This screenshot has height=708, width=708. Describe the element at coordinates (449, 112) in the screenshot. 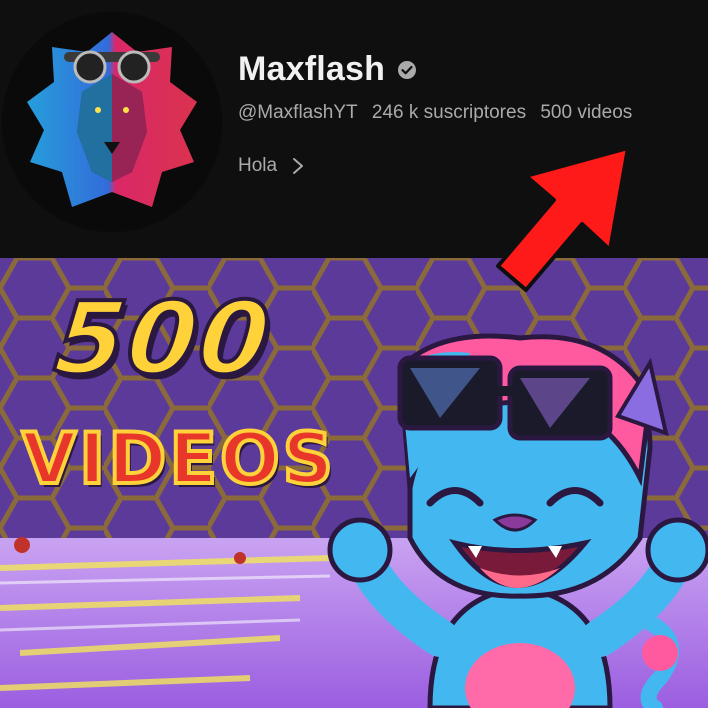

I see `subscriber-count: 246 k suscriptores` at that location.